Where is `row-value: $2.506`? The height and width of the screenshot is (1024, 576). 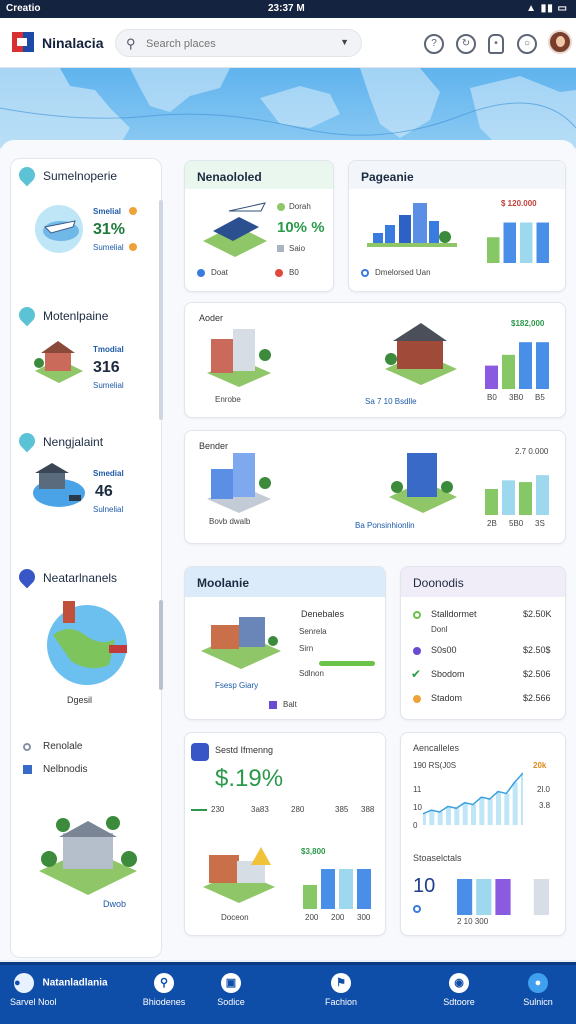 row-value: $2.506 is located at coordinates (537, 674).